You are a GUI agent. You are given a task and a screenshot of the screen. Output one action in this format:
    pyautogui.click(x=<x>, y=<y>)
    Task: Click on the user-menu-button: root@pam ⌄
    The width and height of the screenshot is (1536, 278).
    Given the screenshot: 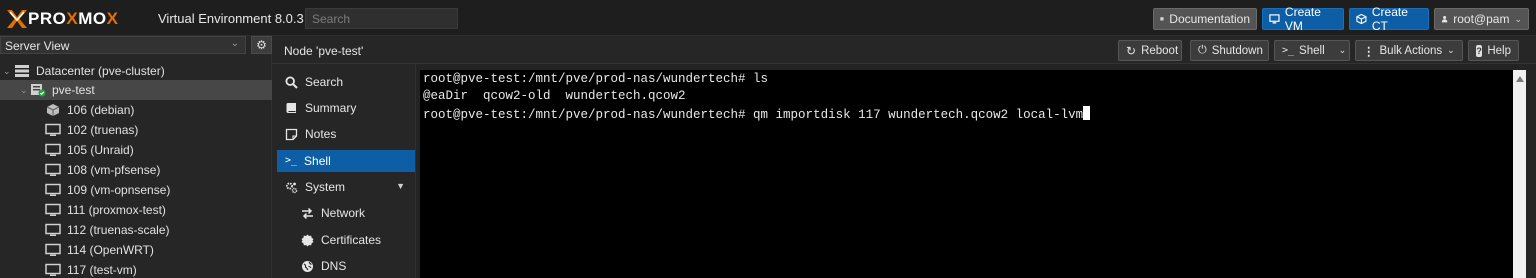 What is the action you would take?
    pyautogui.click(x=1481, y=19)
    